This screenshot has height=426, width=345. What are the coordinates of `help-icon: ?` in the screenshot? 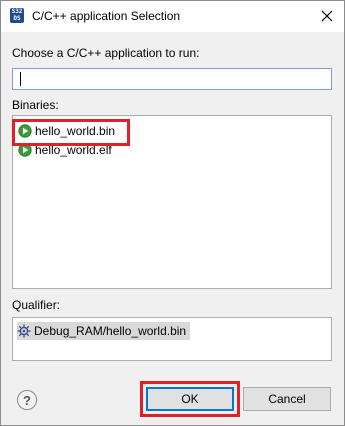 It's located at (27, 400).